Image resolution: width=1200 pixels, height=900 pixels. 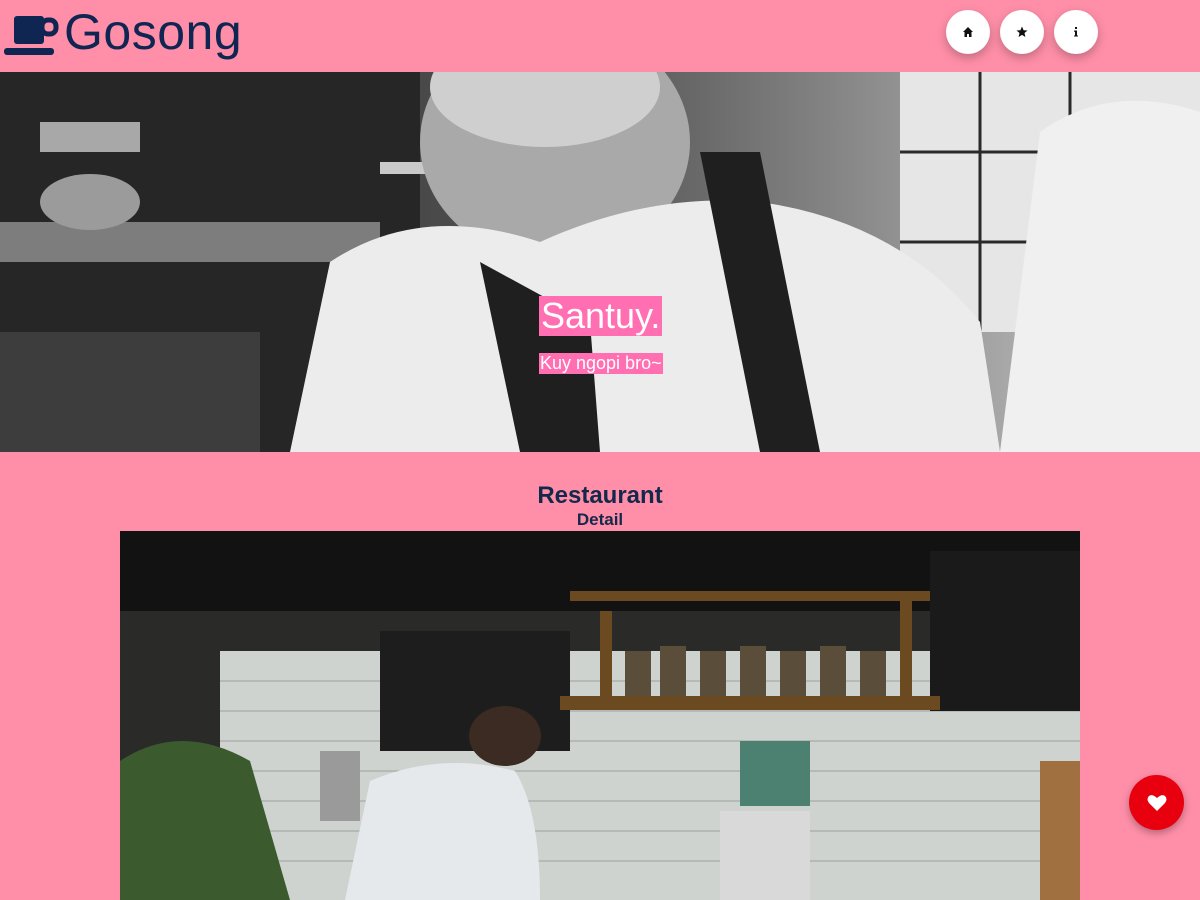 I want to click on section-subtitle: Detail, so click(x=600, y=519).